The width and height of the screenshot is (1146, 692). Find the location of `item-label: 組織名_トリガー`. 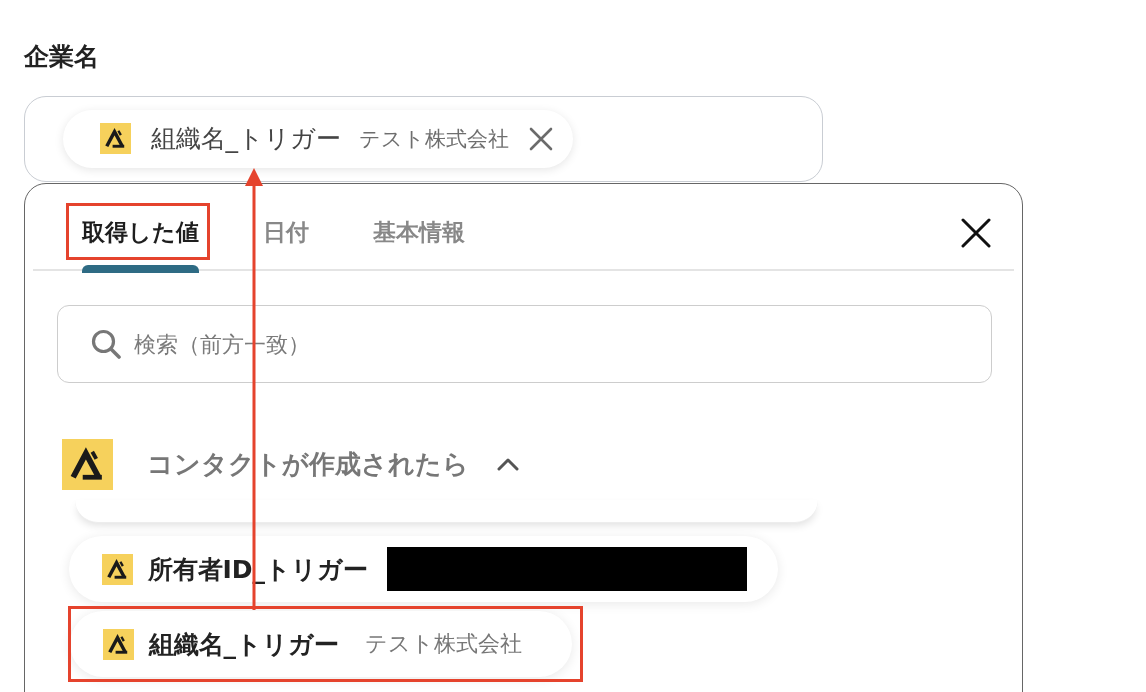

item-label: 組織名_トリガー is located at coordinates (243, 644).